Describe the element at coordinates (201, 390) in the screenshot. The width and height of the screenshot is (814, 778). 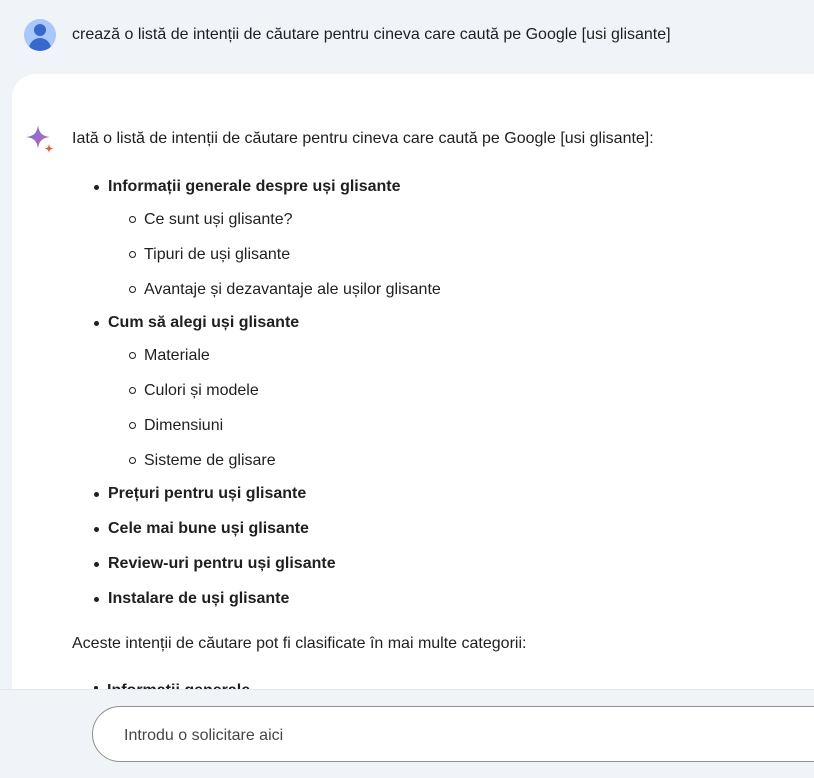
I see `sub-list-item-label: Culori și modele` at that location.